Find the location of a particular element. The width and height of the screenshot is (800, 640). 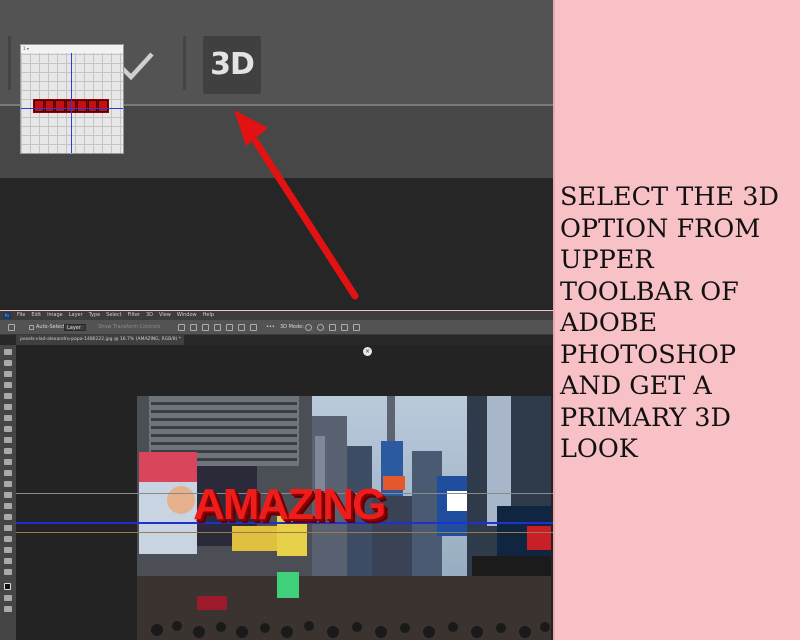

menu-type: Type is located at coordinates (94, 315).